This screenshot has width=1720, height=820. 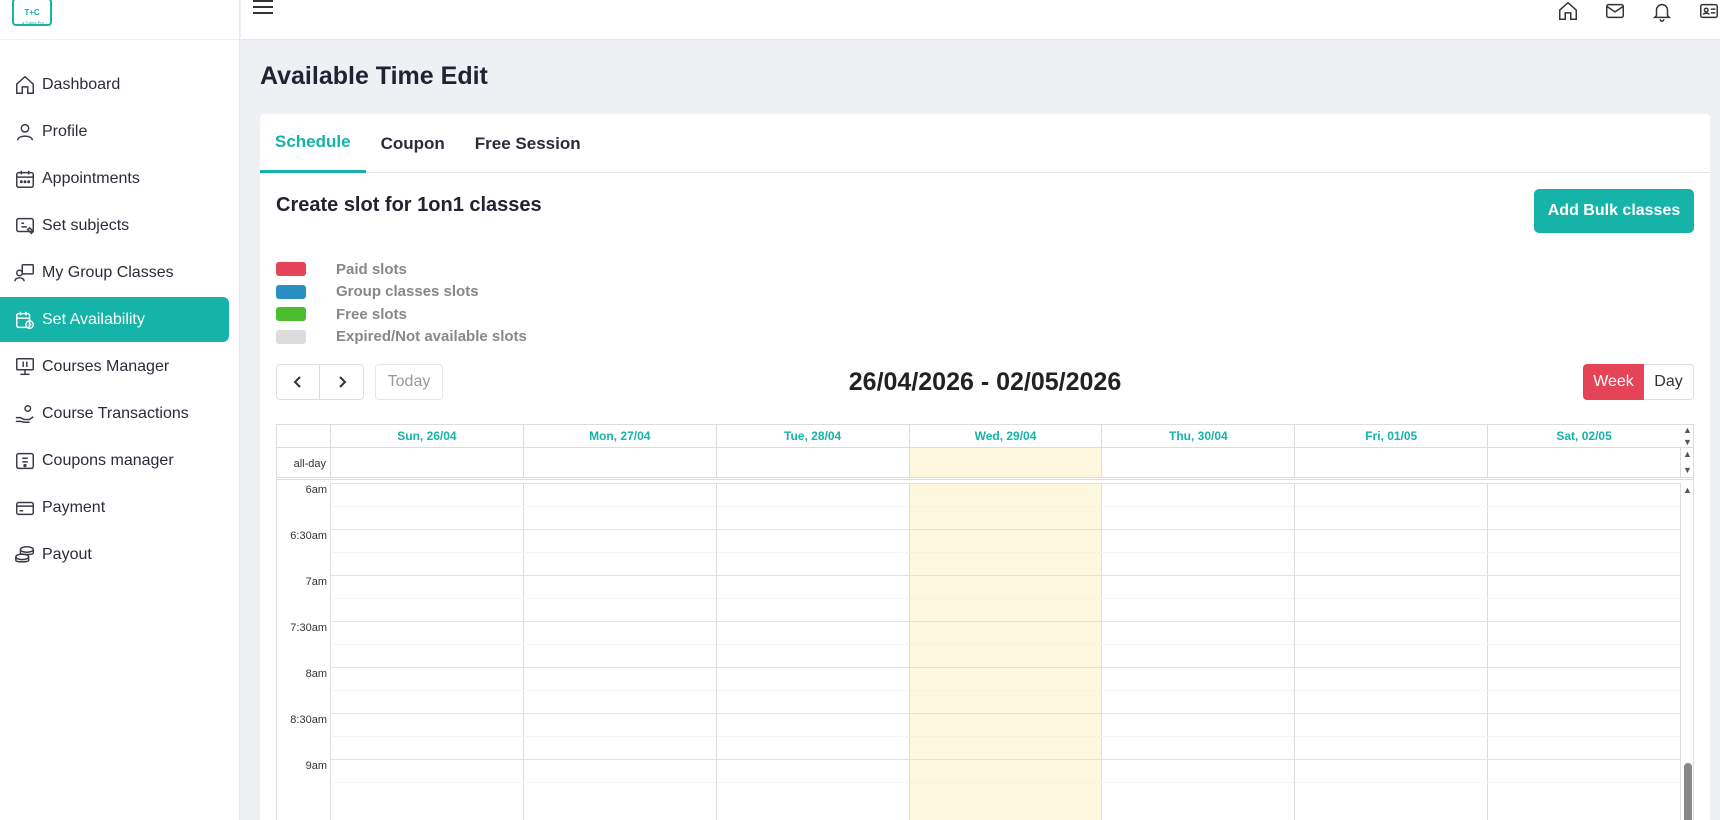 What do you see at coordinates (1613, 382) in the screenshot?
I see `week-view-button: Week` at bounding box center [1613, 382].